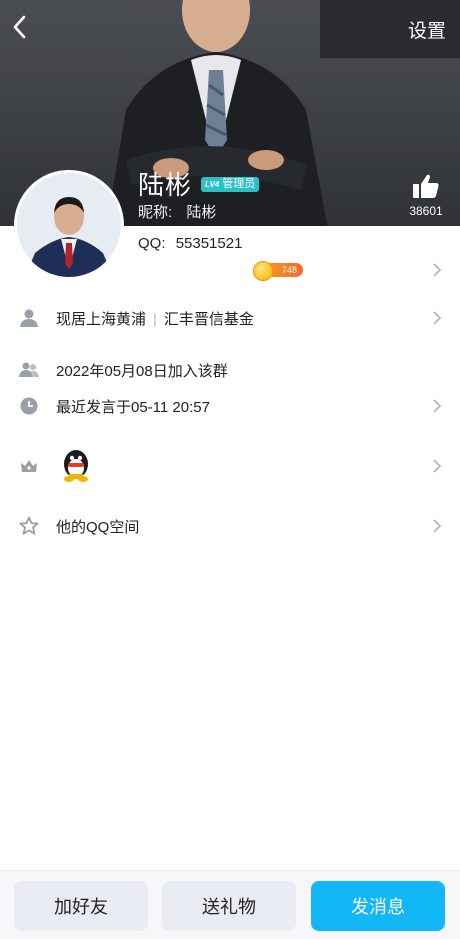 The height and width of the screenshot is (939, 460). Describe the element at coordinates (165, 185) in the screenshot. I see `profile-name: 陆彬` at that location.